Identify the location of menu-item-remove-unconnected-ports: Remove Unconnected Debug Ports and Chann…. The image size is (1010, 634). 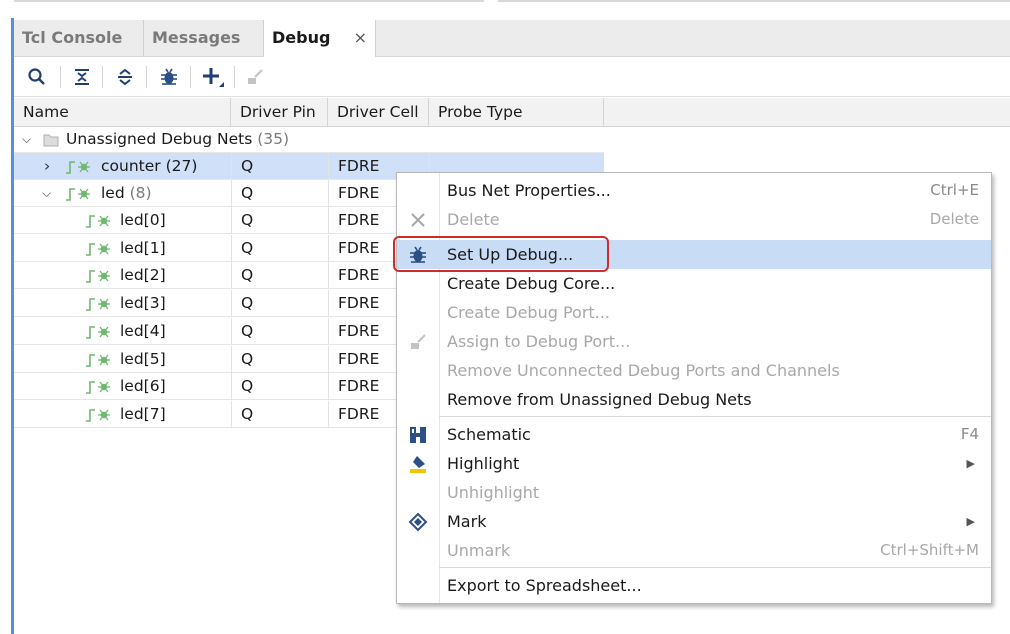
(694, 370).